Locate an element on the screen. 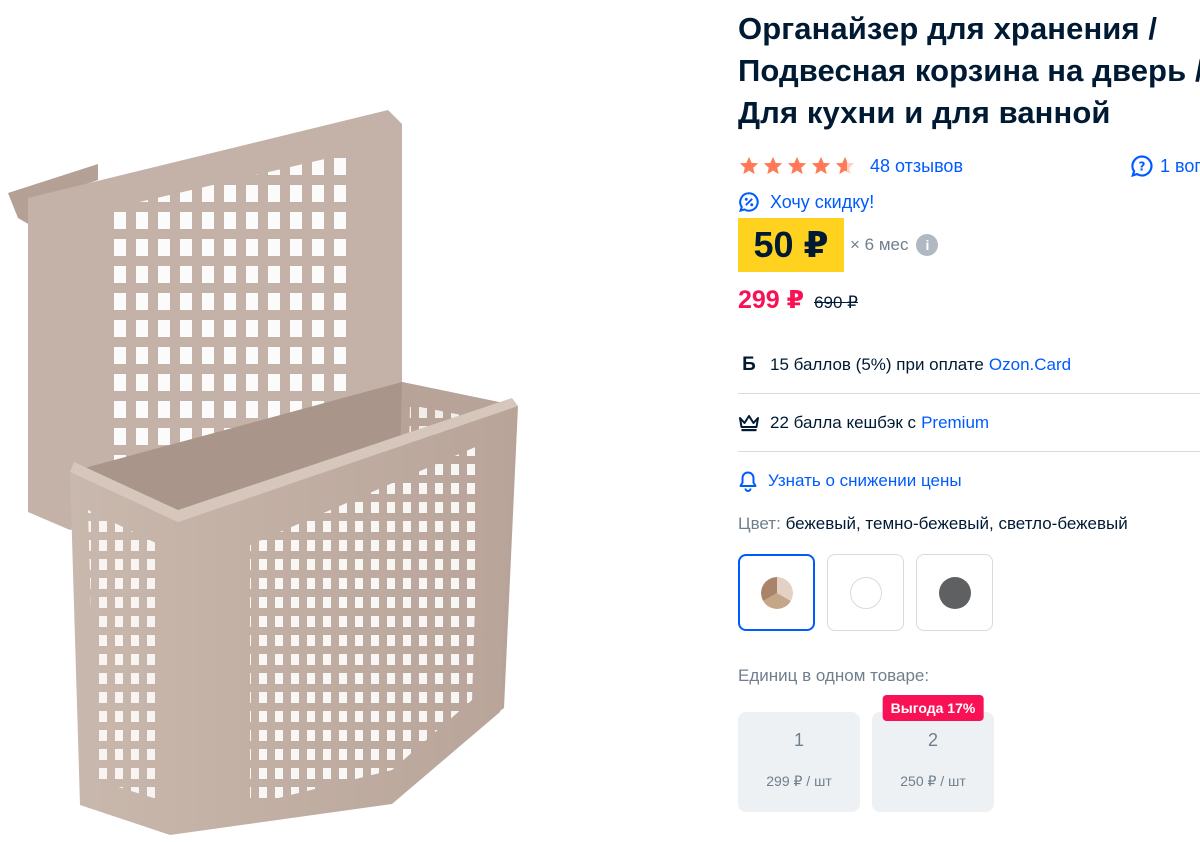 This screenshot has width=1200, height=842. units-label: Единиц в одном товаре: is located at coordinates (834, 675).